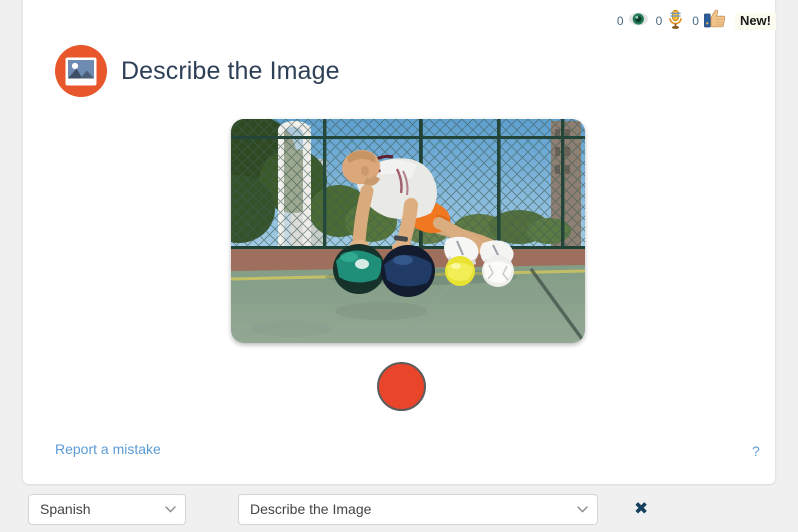  Describe the element at coordinates (108, 449) in the screenshot. I see `report-mistake-link: Report a mistake` at that location.